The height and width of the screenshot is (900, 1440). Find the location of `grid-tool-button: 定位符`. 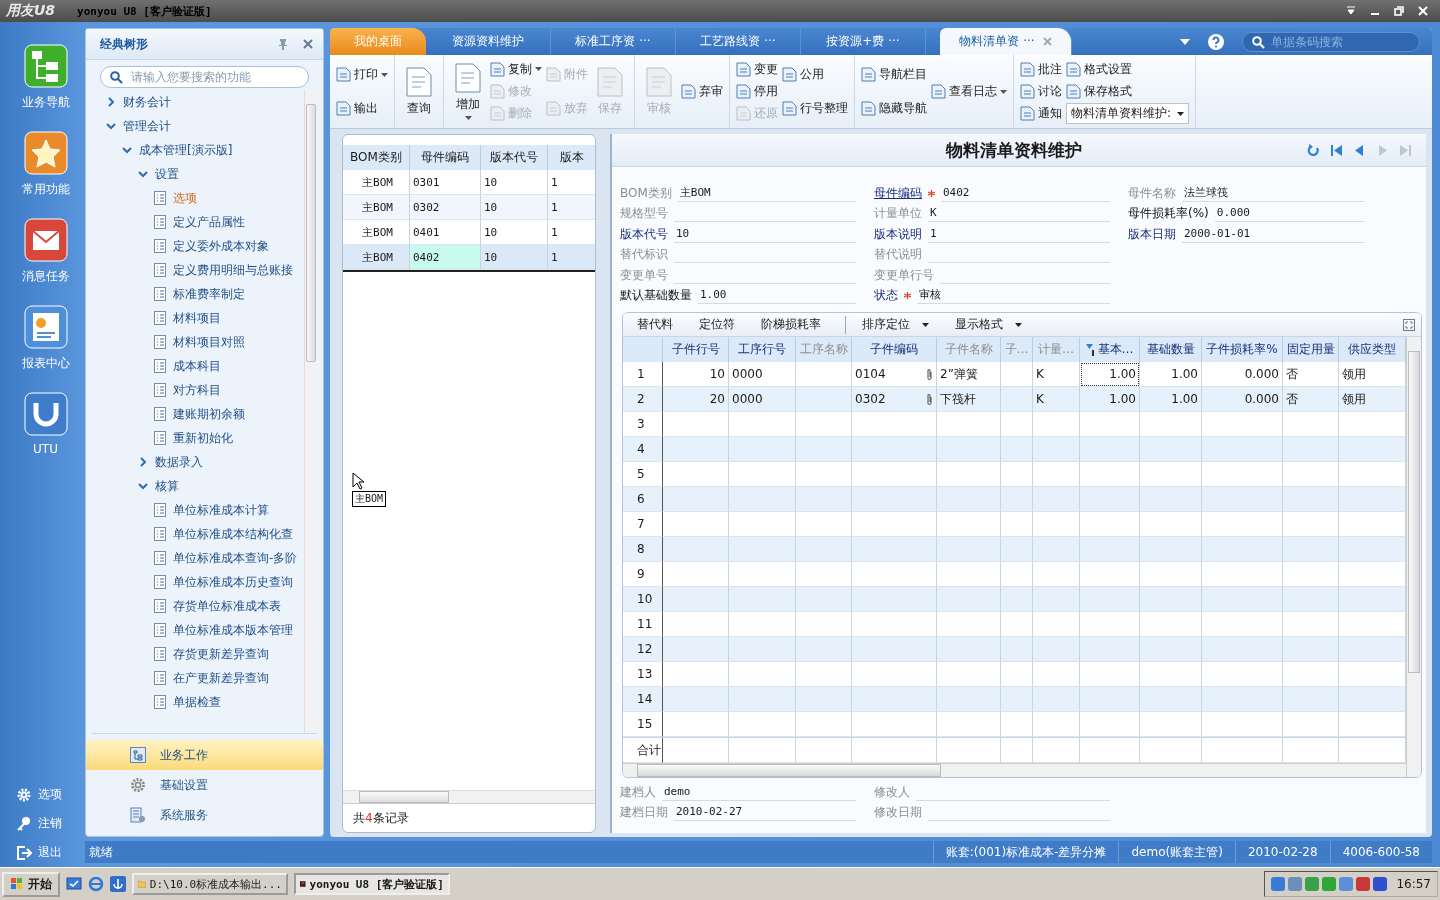

grid-tool-button: 定位符 is located at coordinates (722, 324).